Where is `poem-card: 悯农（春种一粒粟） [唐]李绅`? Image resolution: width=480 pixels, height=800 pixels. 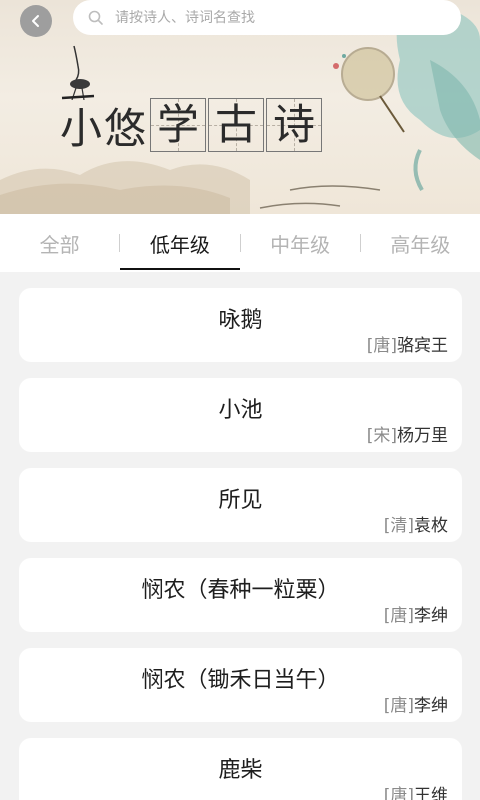 poem-card: 悯农（春种一粒粟） [唐]李绅 is located at coordinates (240, 595).